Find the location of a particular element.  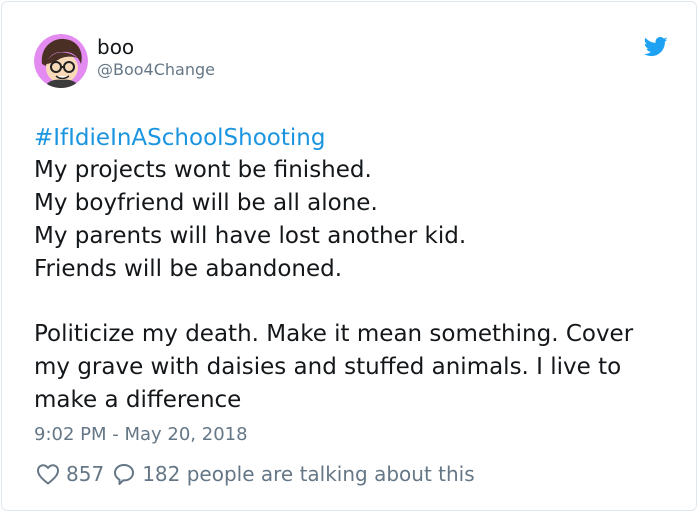

tweet-actions: 857 182 people are talking about this is located at coordinates (255, 474).